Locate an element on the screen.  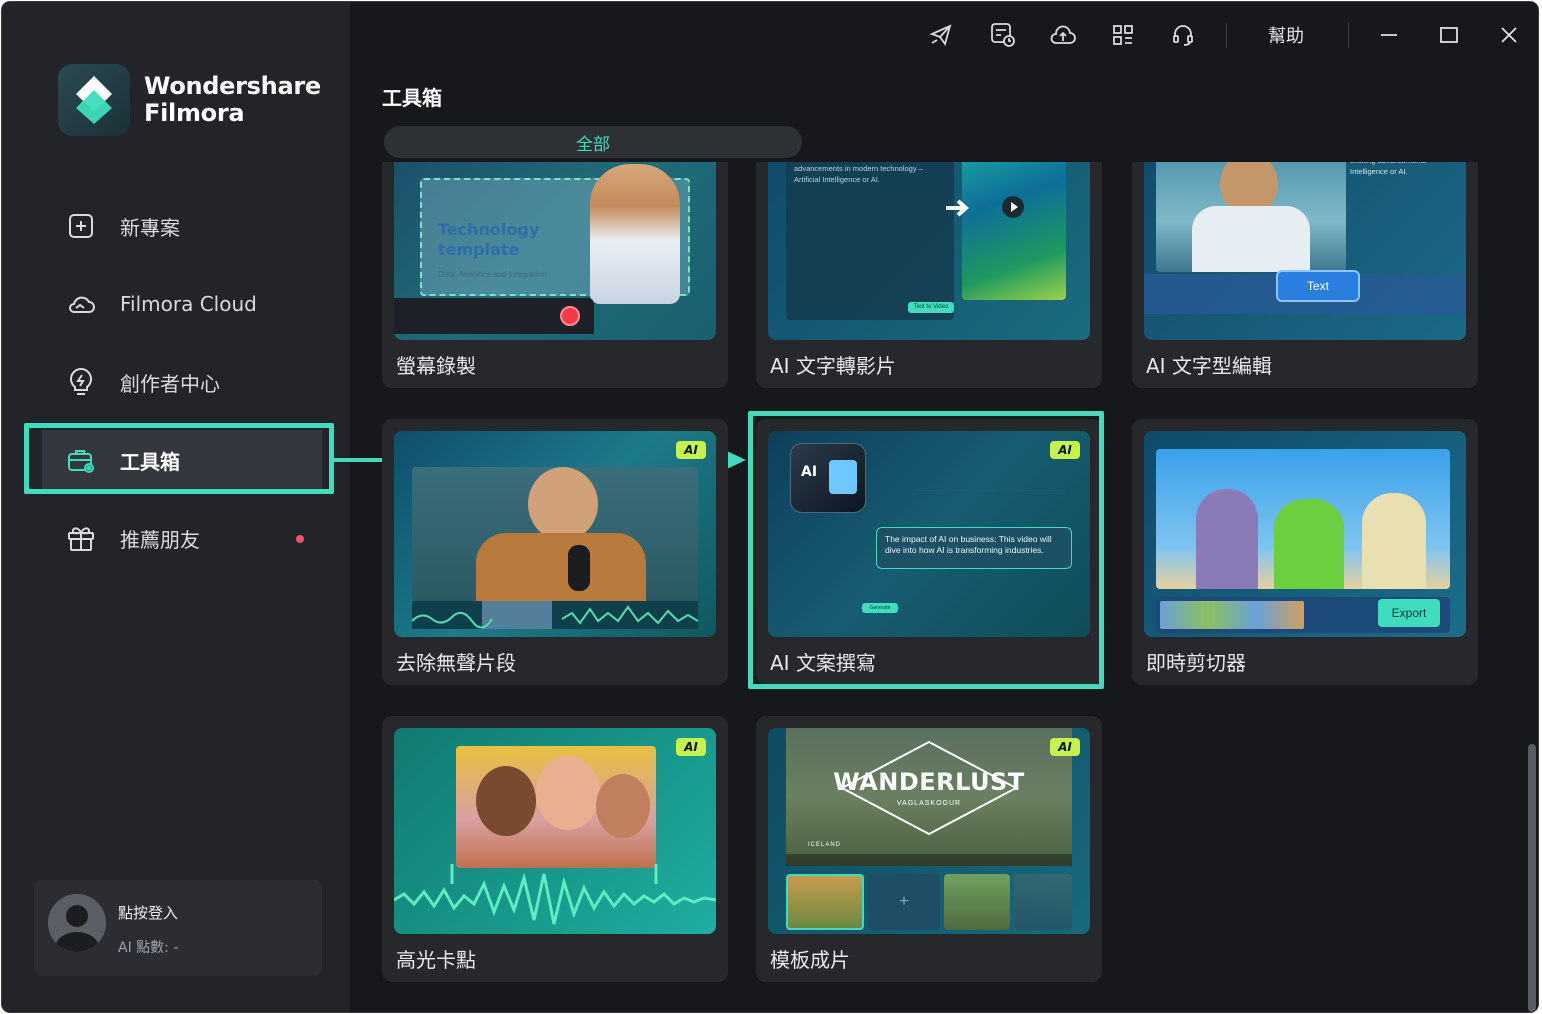
podcaster-face is located at coordinates (563, 504).